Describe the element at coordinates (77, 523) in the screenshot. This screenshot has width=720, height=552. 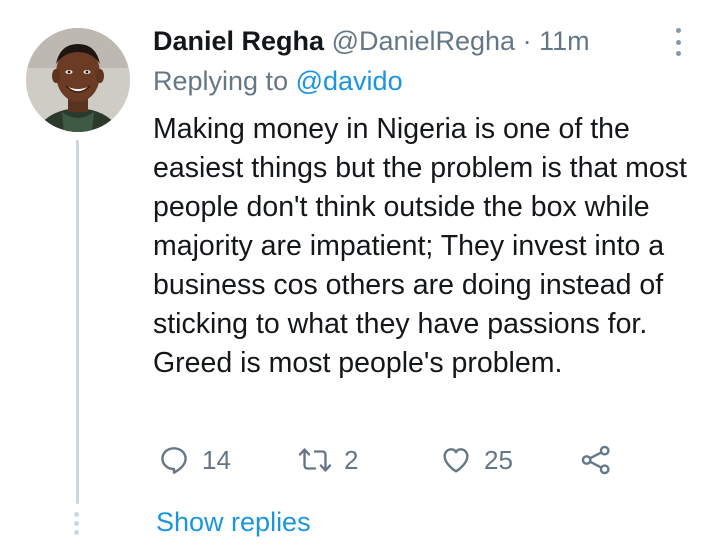
I see `thread-continuation-dots` at that location.